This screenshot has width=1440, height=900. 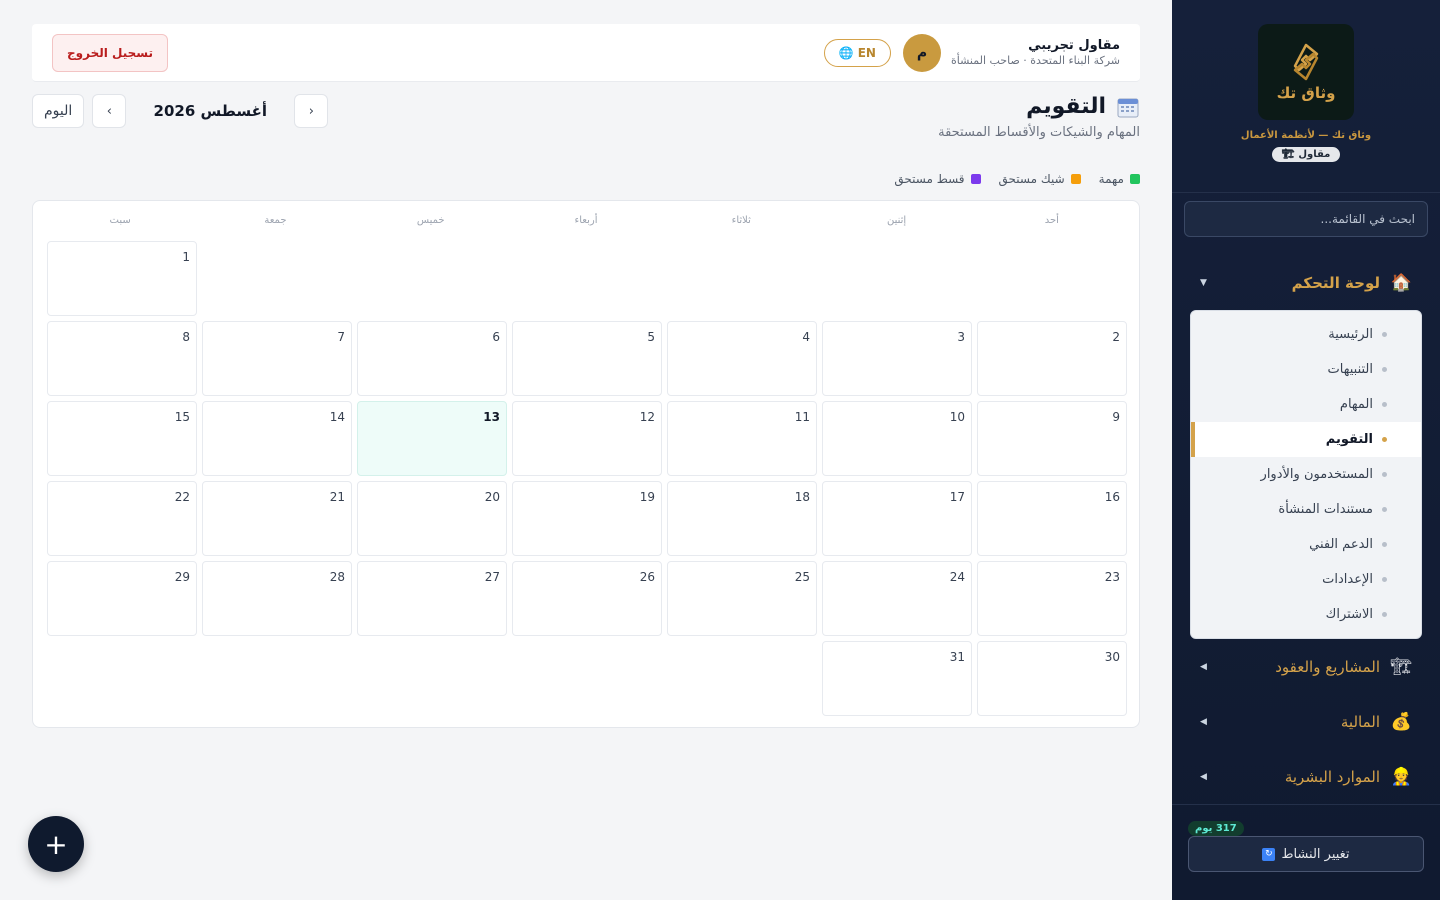 I want to click on day-cell: 20, so click(x=432, y=518).